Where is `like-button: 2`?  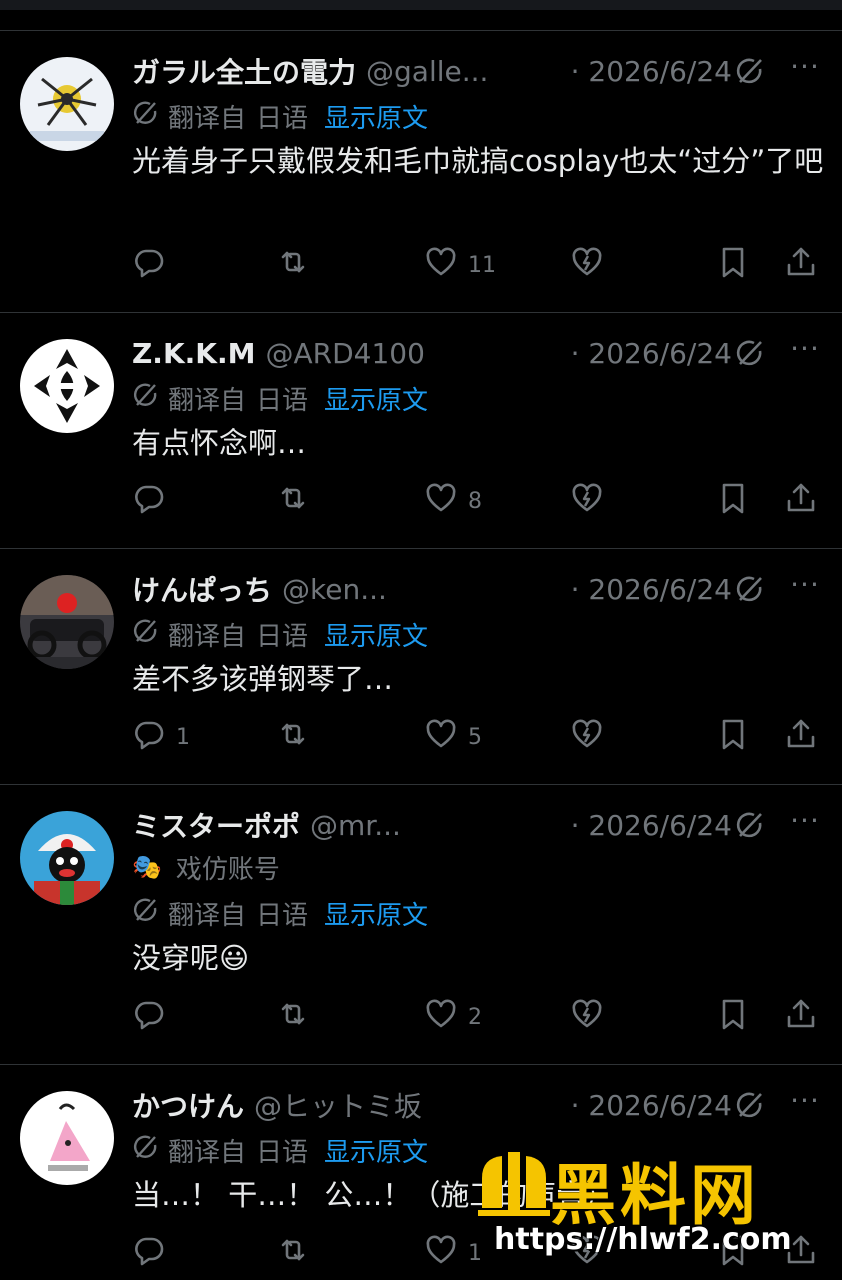
like-button: 2 is located at coordinates (453, 1017).